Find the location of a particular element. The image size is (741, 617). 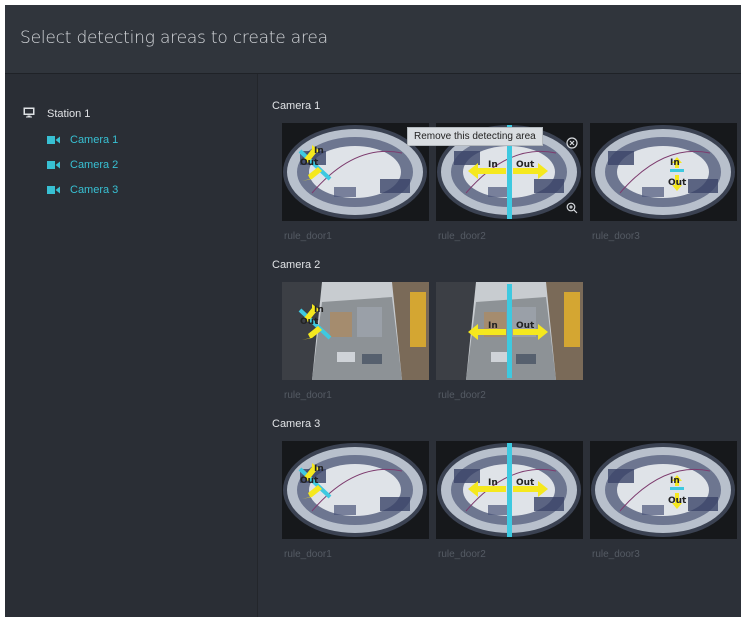

dialog-header: Select detecting areas to create area is located at coordinates (373, 39).